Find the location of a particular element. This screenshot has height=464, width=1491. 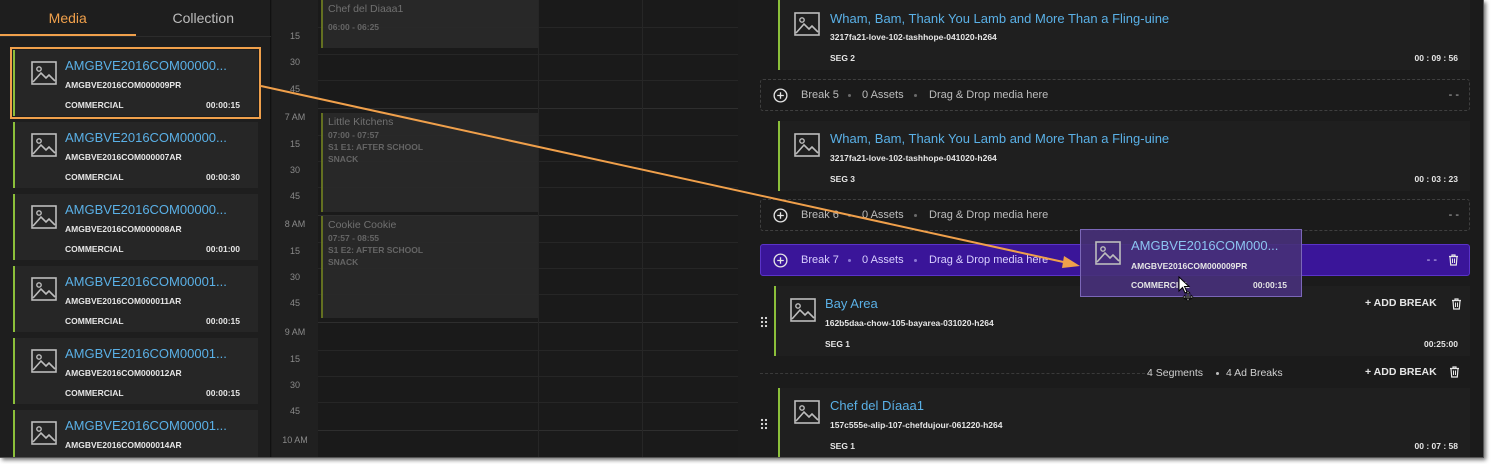

program-title: Cookie Cookie is located at coordinates (362, 225).